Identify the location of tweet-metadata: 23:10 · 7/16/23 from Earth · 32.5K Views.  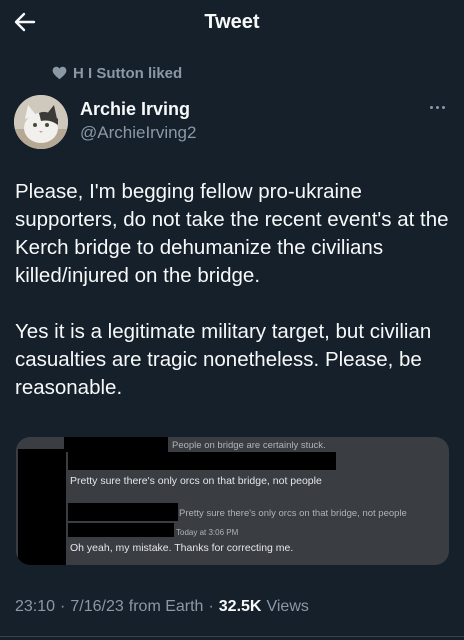
(162, 607).